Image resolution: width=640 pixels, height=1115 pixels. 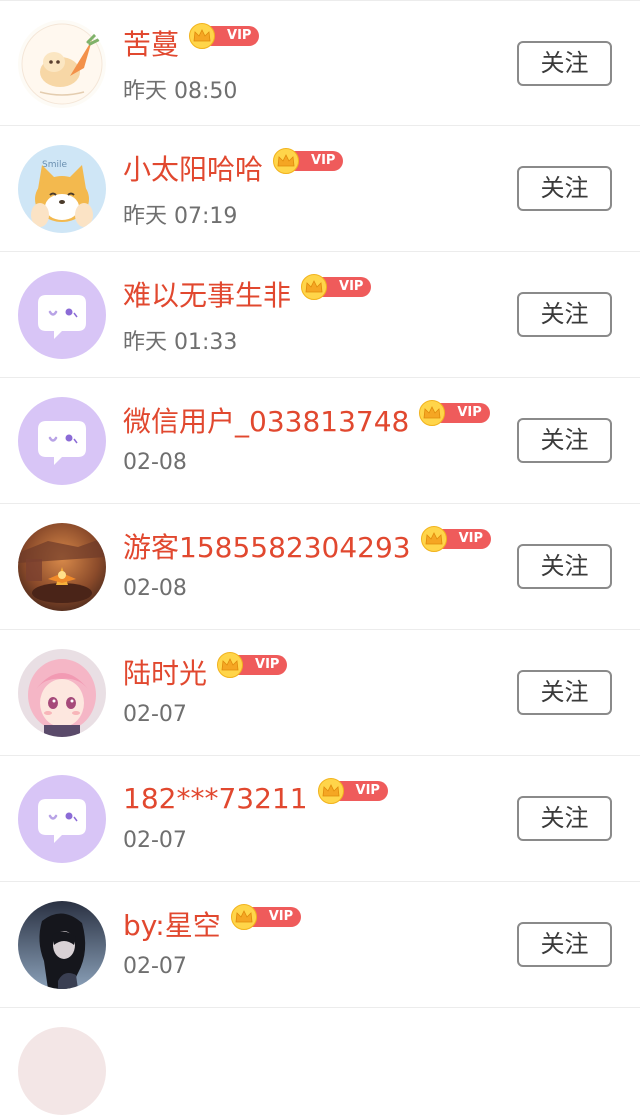 What do you see at coordinates (62, 693) in the screenshot?
I see `anime-girl-avatar` at bounding box center [62, 693].